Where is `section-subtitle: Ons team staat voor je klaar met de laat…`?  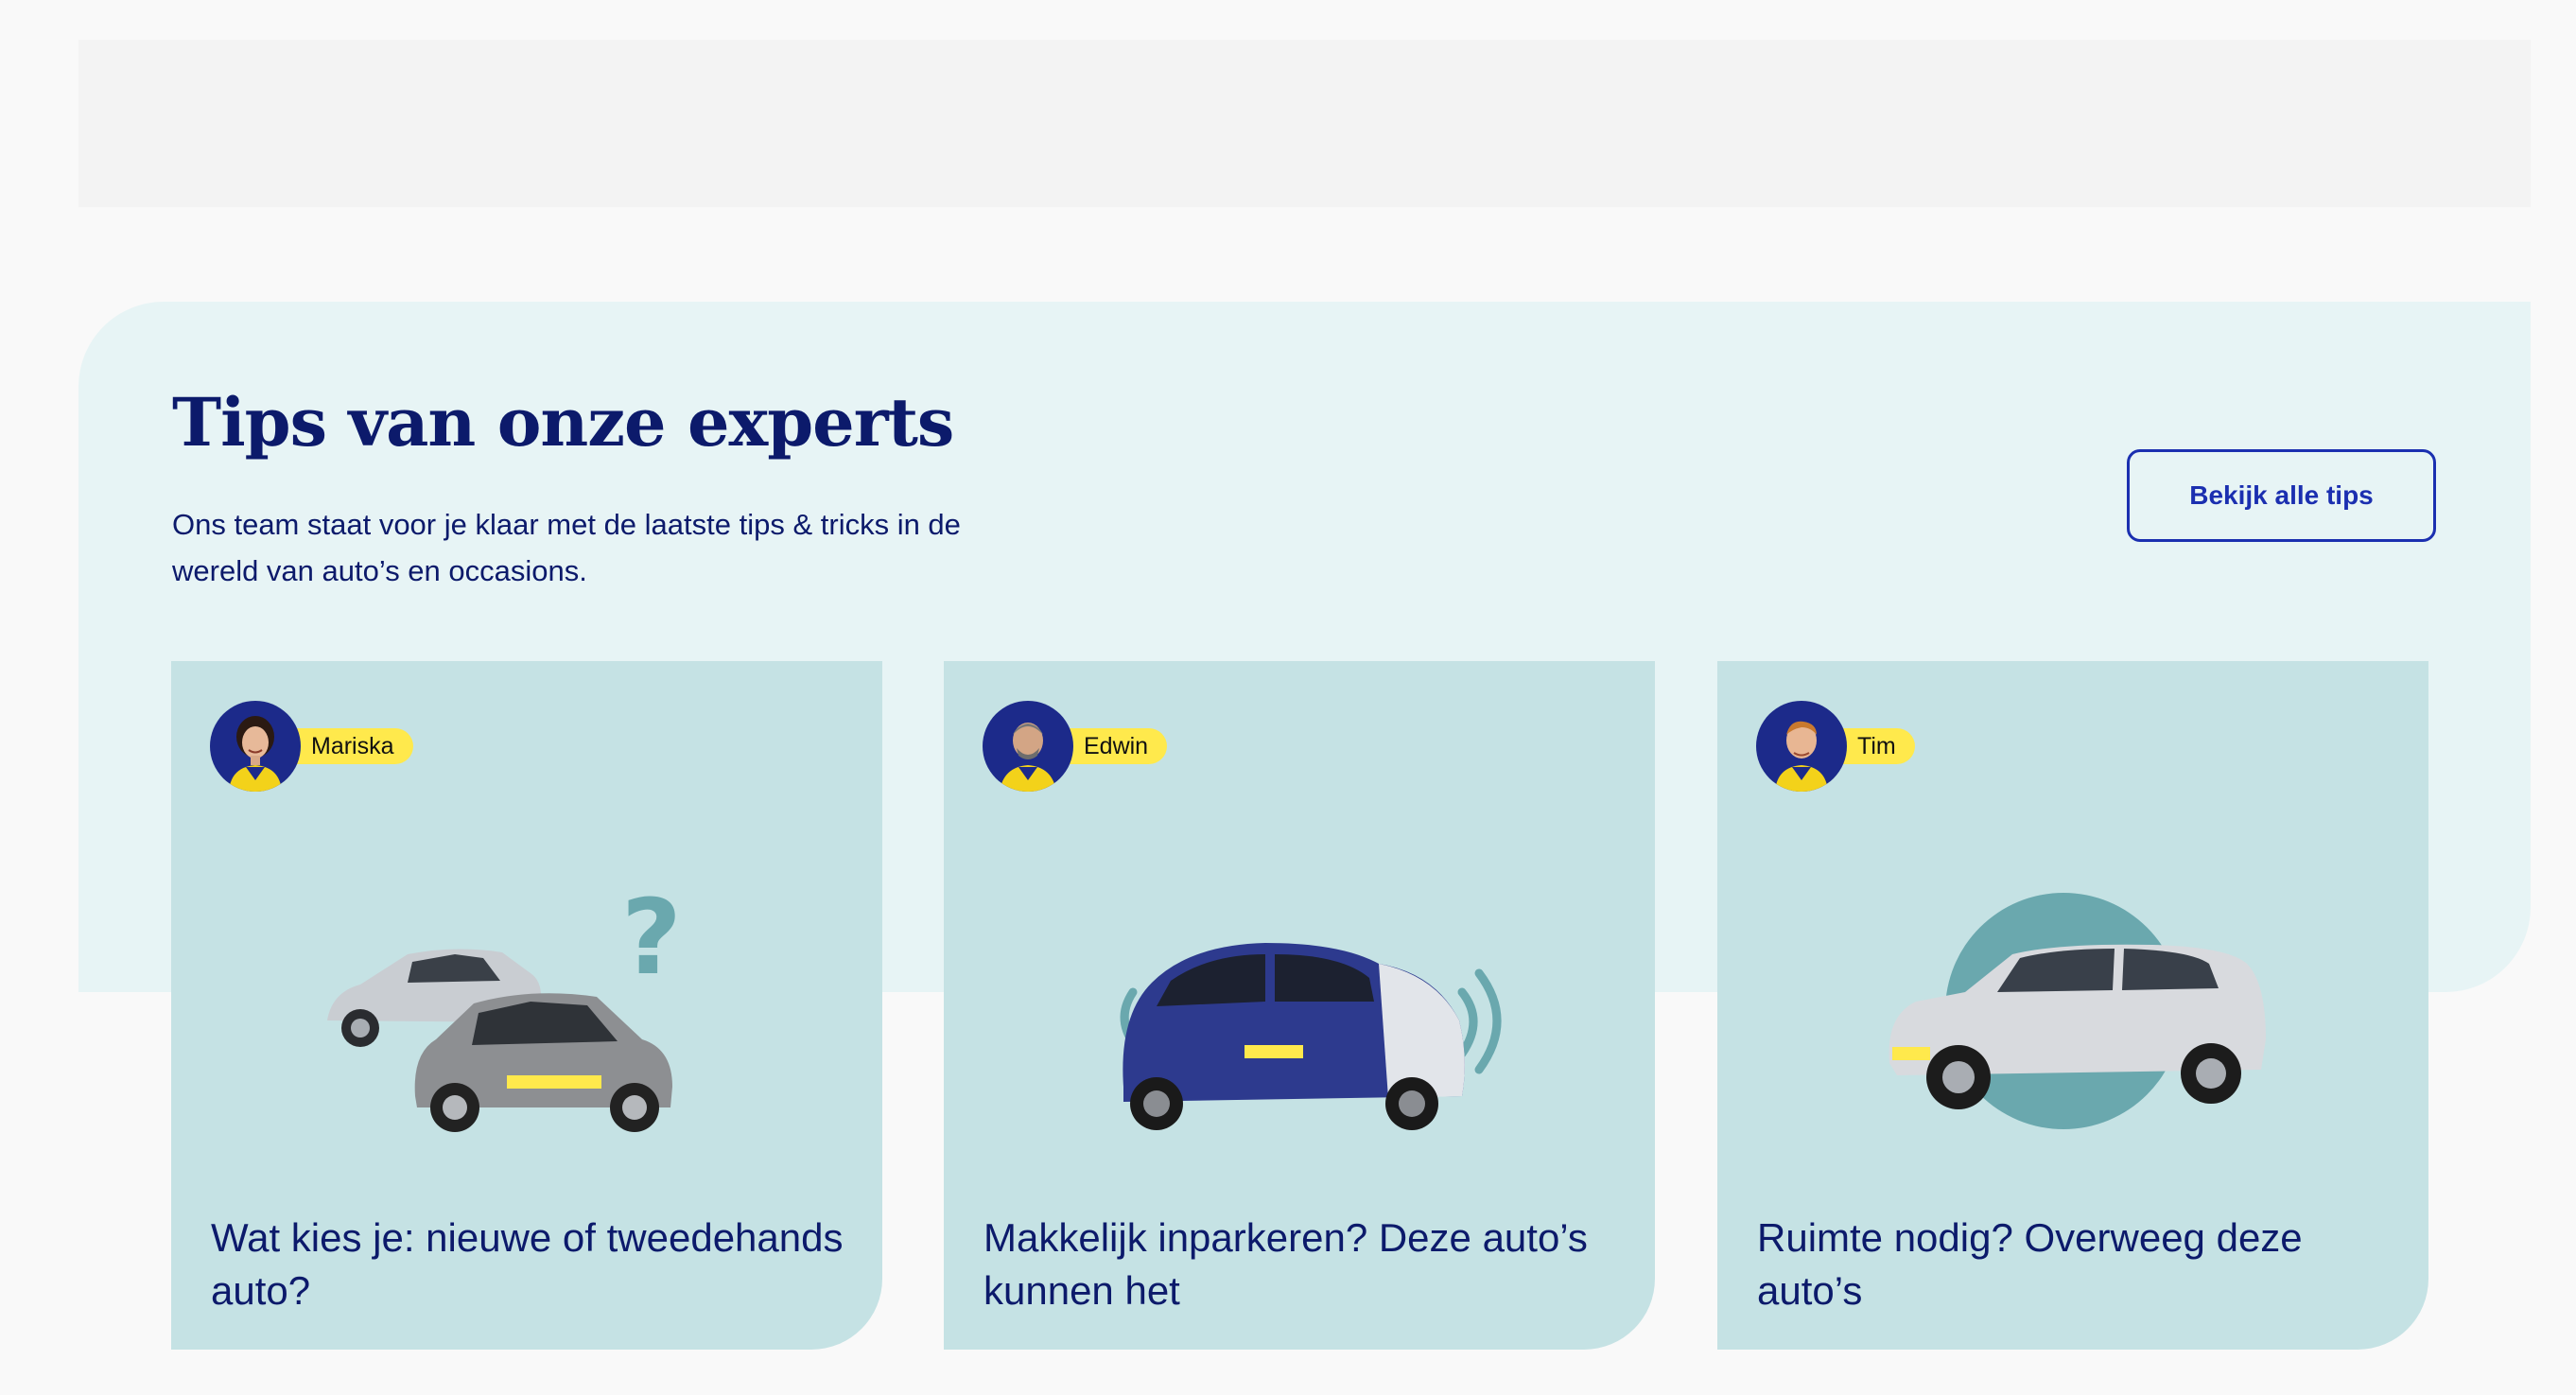 section-subtitle: Ons team staat voor je klaar met de laat… is located at coordinates (566, 548).